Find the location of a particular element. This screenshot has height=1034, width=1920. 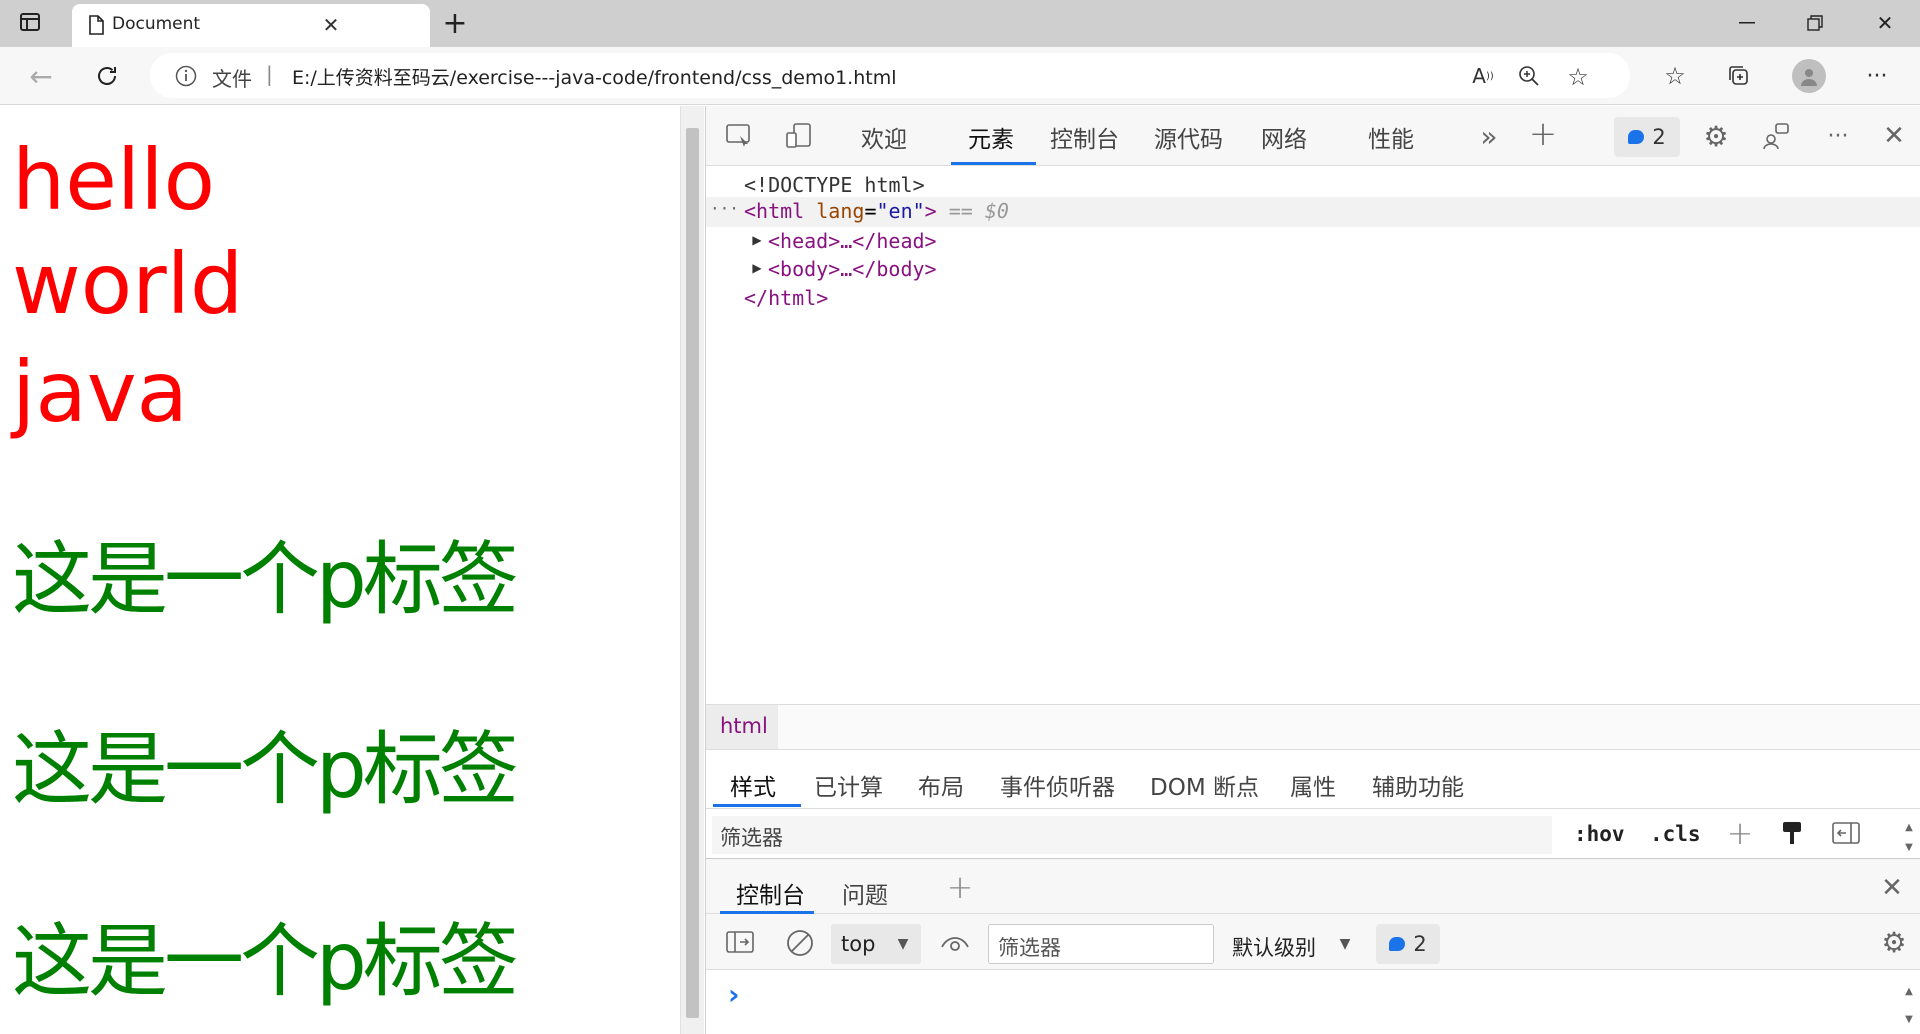

toggle-sidebar-icon is located at coordinates (1846, 833).